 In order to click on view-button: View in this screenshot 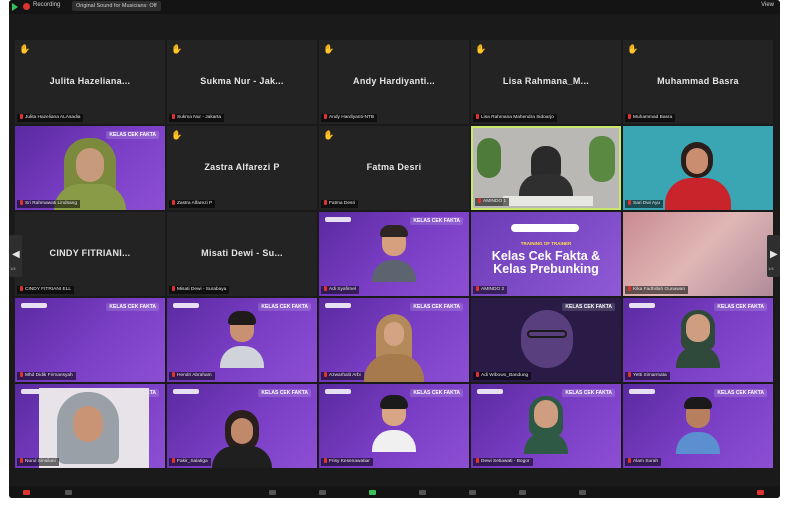, I will do `click(767, 5)`.